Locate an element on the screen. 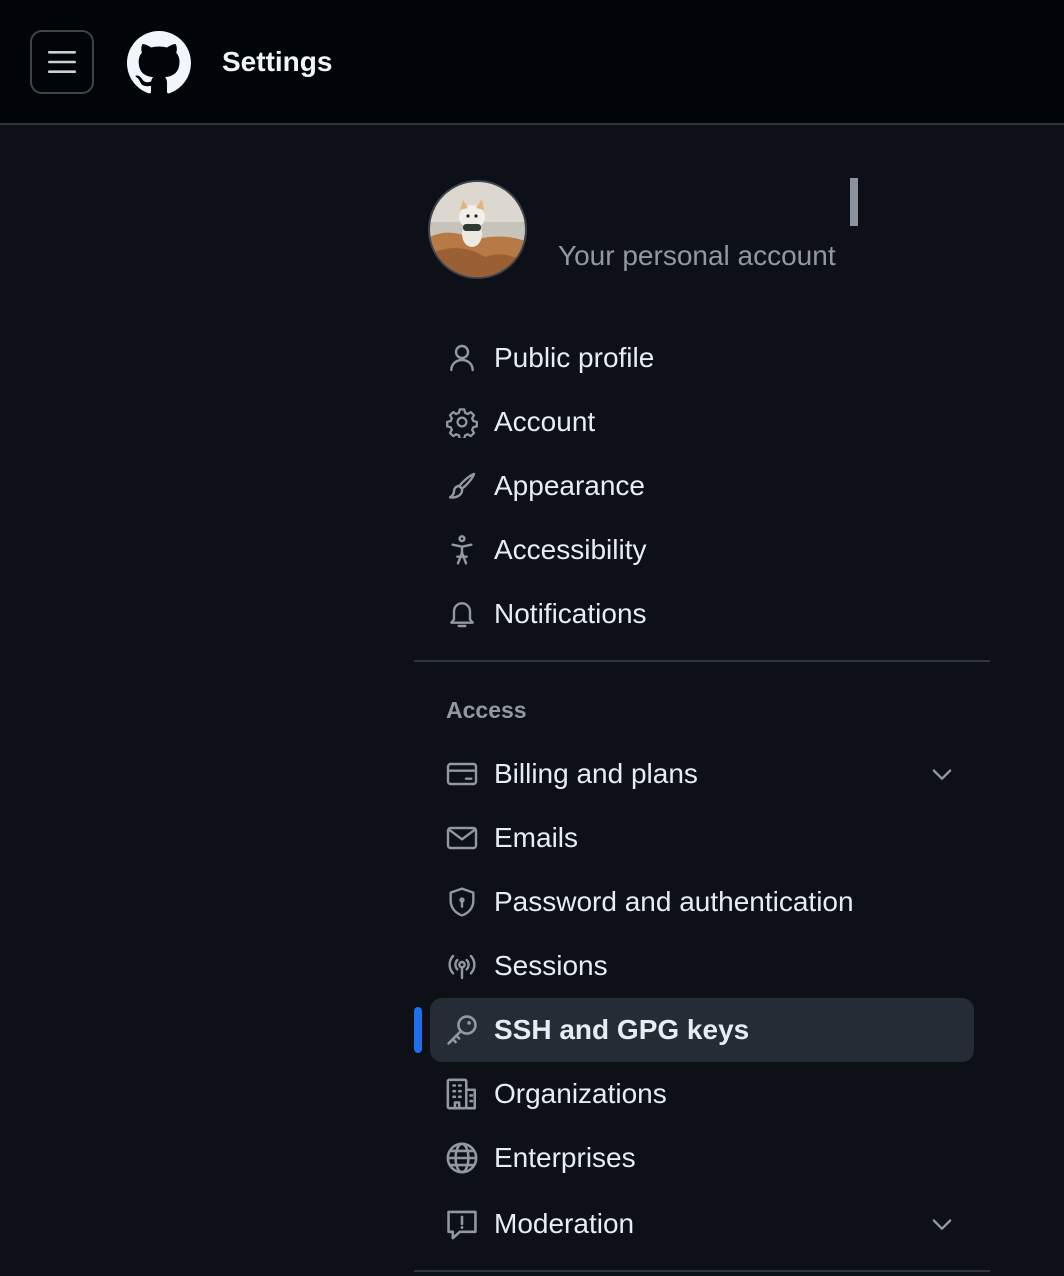 This screenshot has height=1276, width=1064. nav-label: Sessions is located at coordinates (551, 965).